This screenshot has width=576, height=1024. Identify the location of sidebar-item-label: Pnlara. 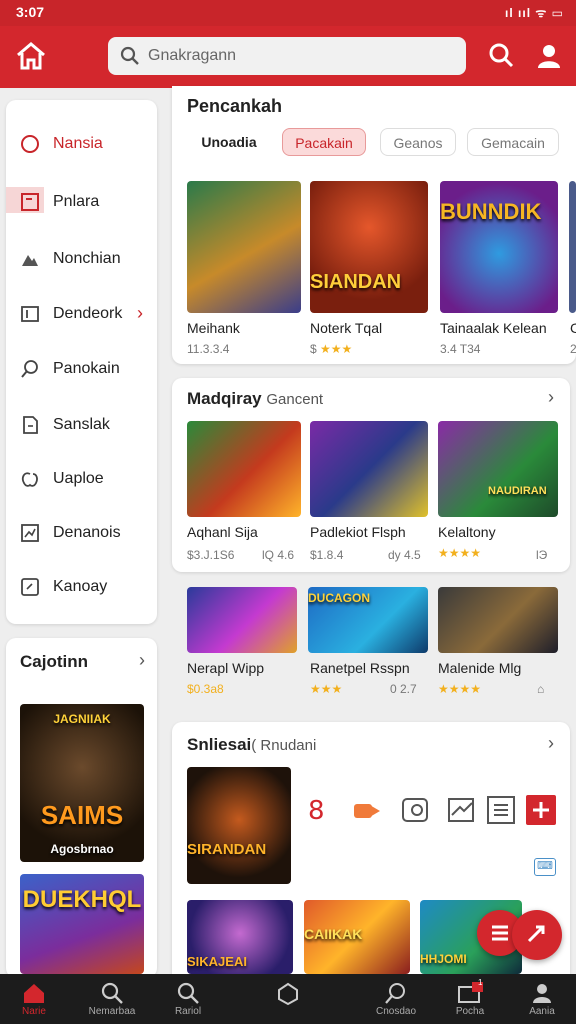
(76, 201).